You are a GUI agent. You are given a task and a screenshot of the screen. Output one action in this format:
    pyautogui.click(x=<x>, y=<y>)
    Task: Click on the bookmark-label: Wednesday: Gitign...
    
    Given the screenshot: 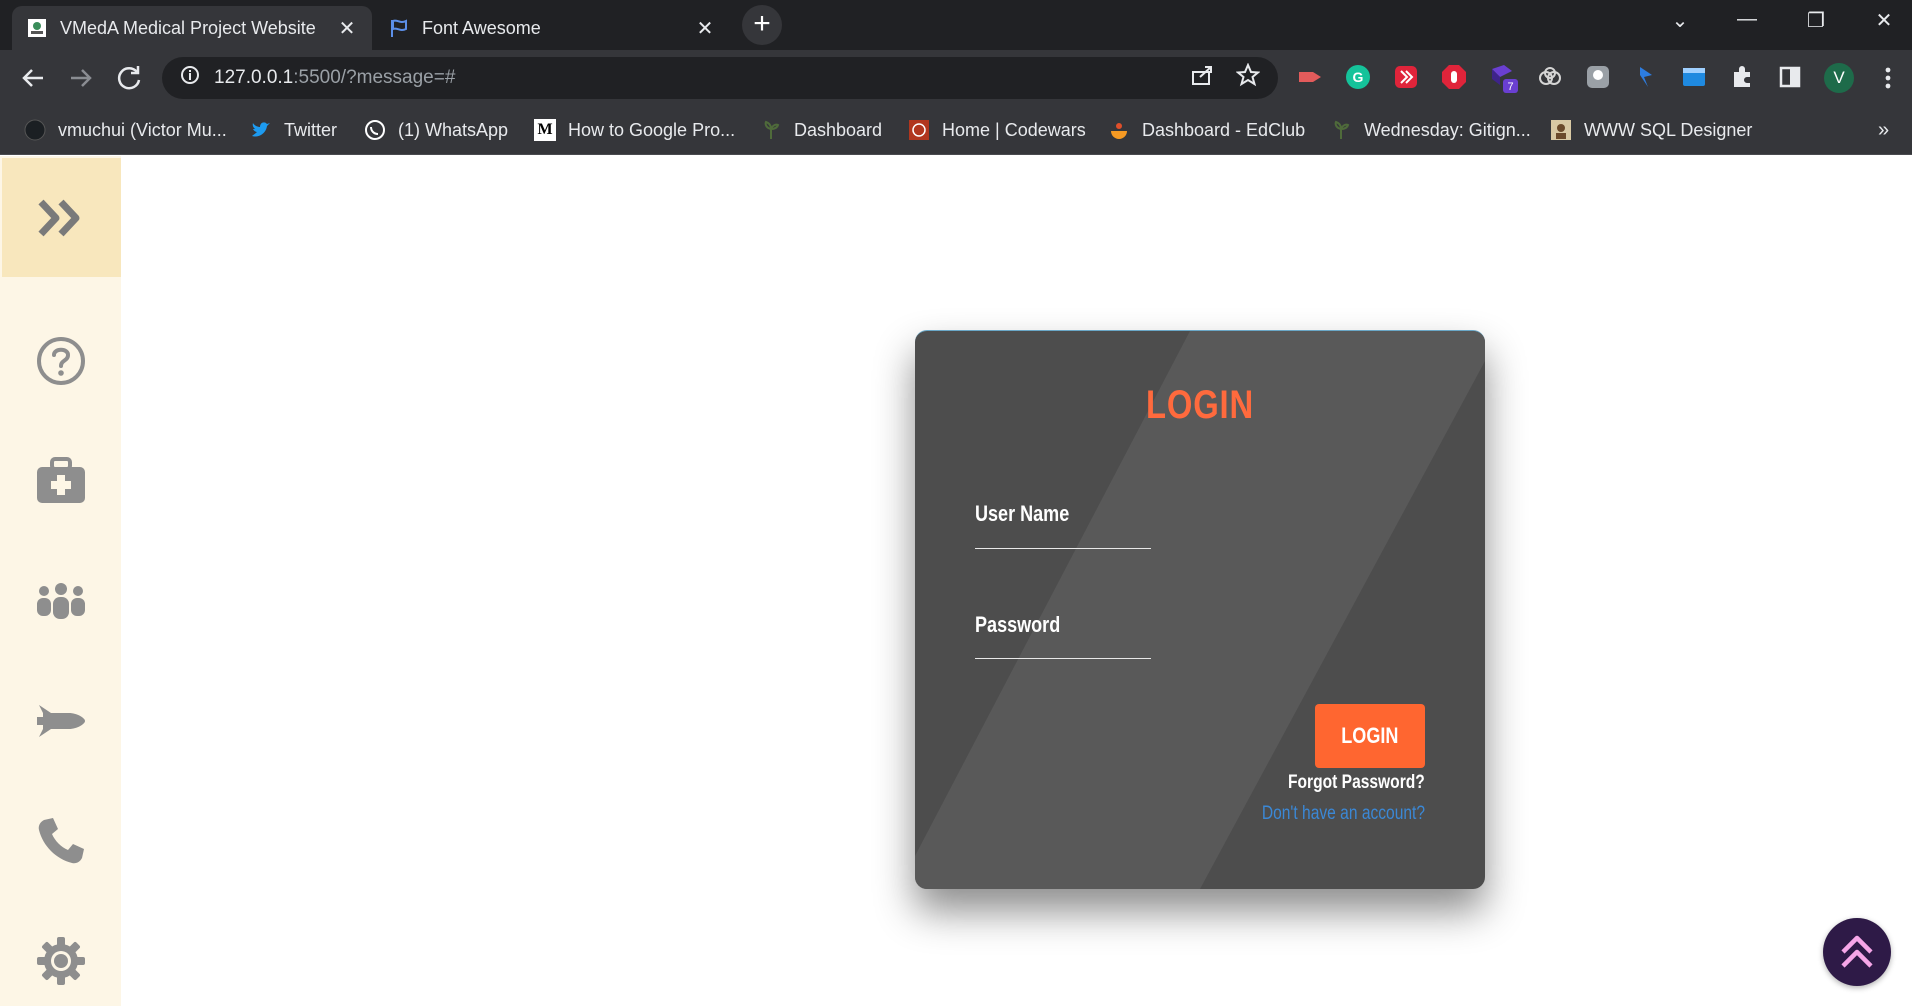 What is the action you would take?
    pyautogui.click(x=1447, y=129)
    